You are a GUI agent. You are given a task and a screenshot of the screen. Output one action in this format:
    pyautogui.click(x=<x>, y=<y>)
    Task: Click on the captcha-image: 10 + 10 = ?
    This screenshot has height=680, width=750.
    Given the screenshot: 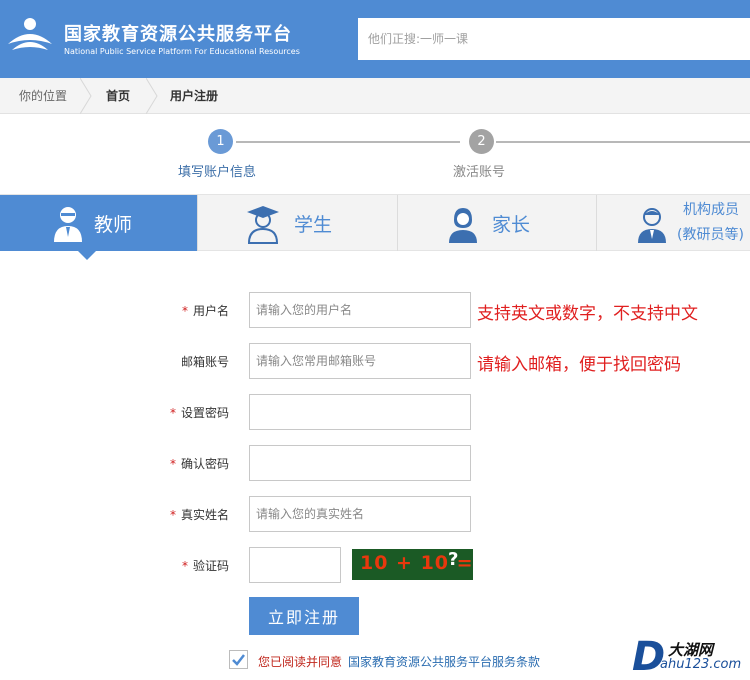 What is the action you would take?
    pyautogui.click(x=412, y=564)
    